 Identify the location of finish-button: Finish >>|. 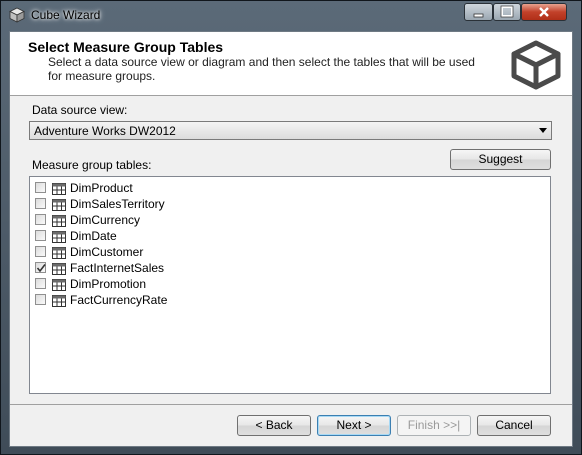
(434, 425).